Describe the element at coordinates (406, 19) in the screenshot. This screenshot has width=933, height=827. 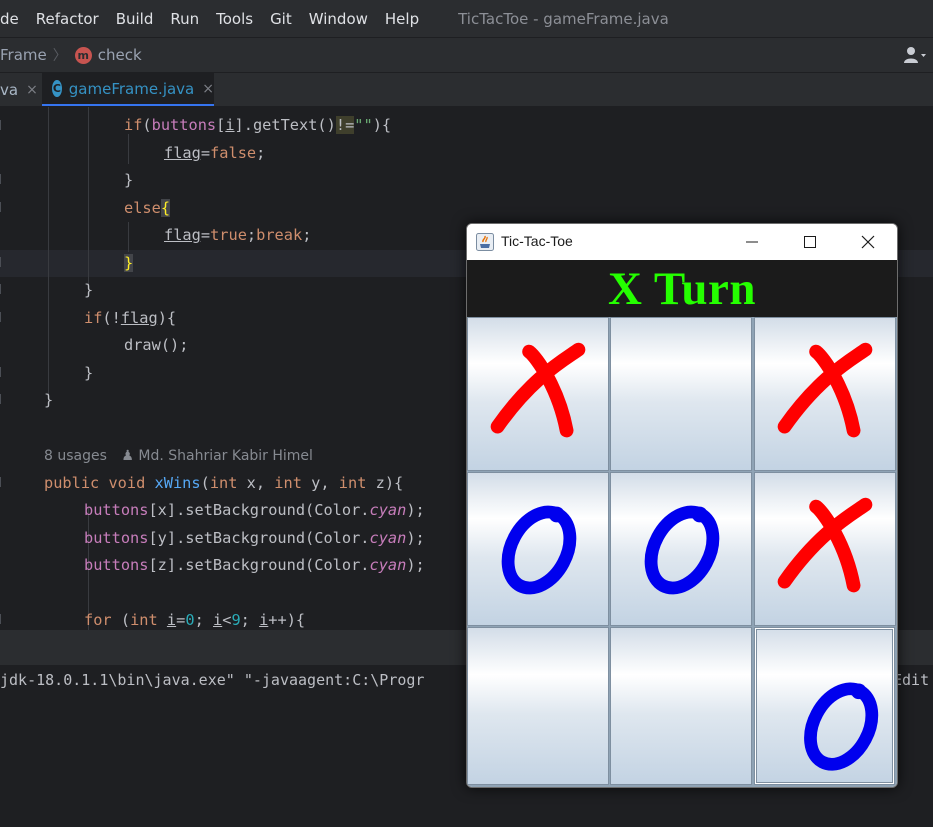
I see `menu-help: Help` at that location.